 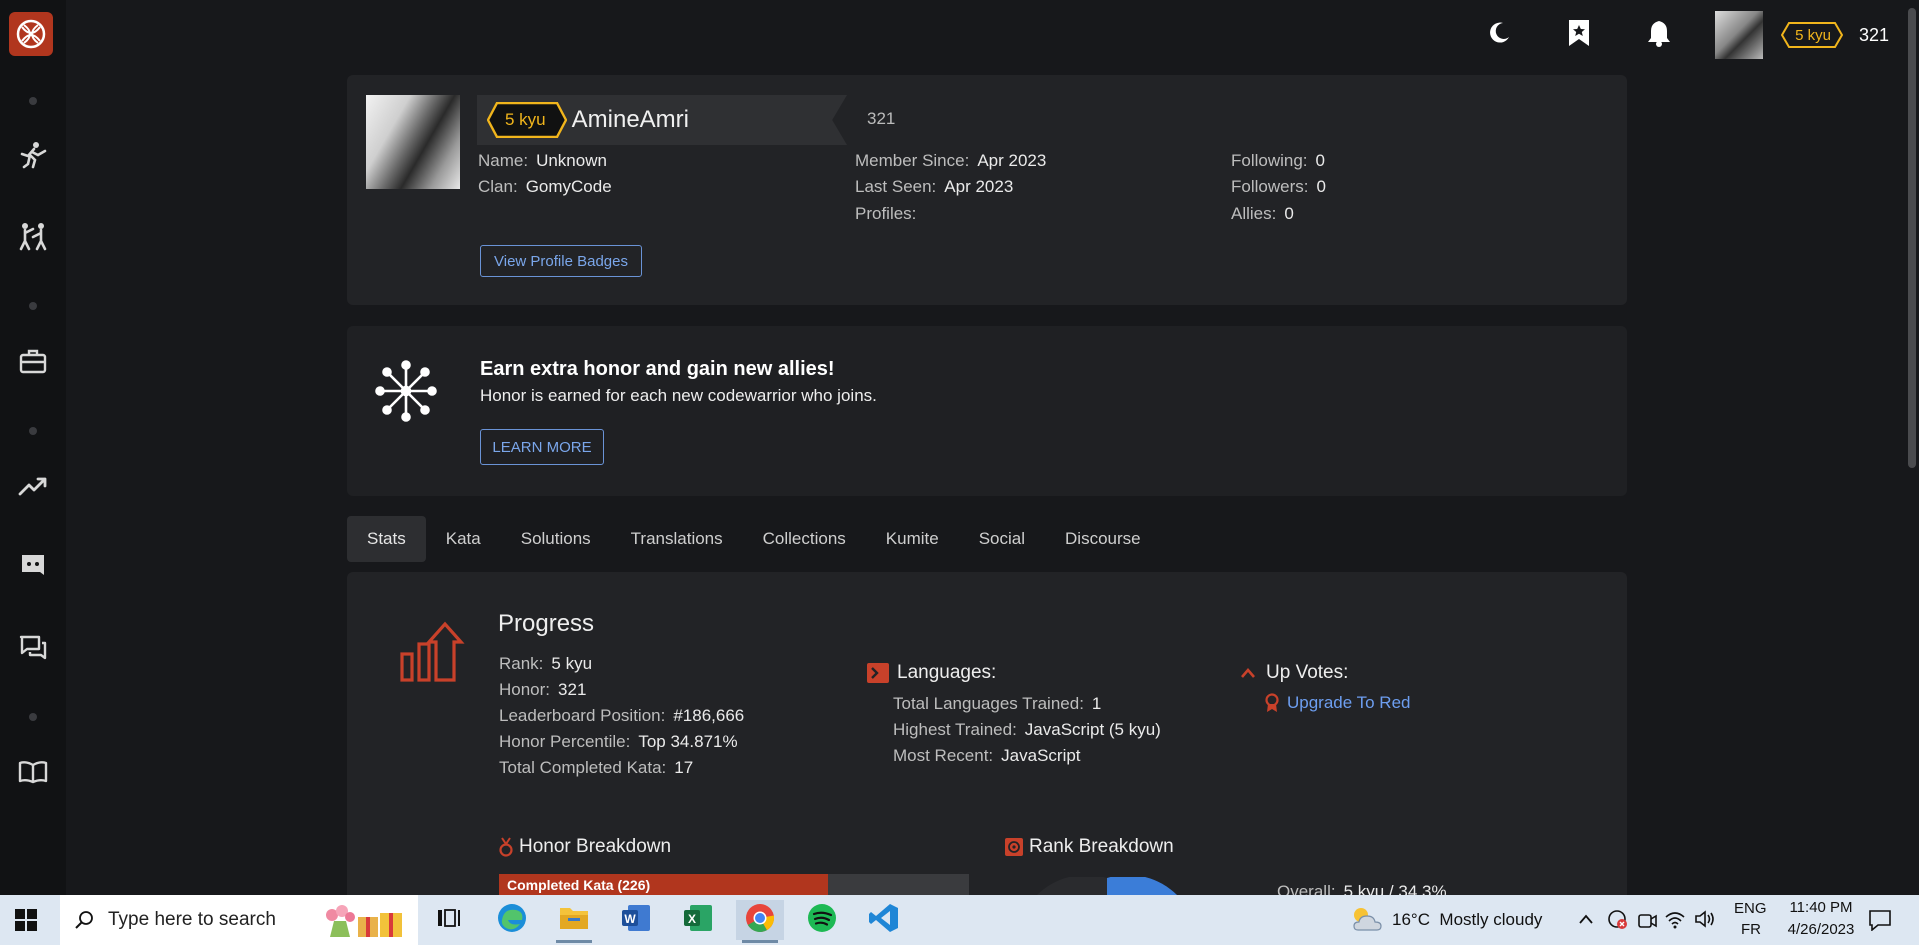 I want to click on svg-text: W, so click(x=630, y=919).